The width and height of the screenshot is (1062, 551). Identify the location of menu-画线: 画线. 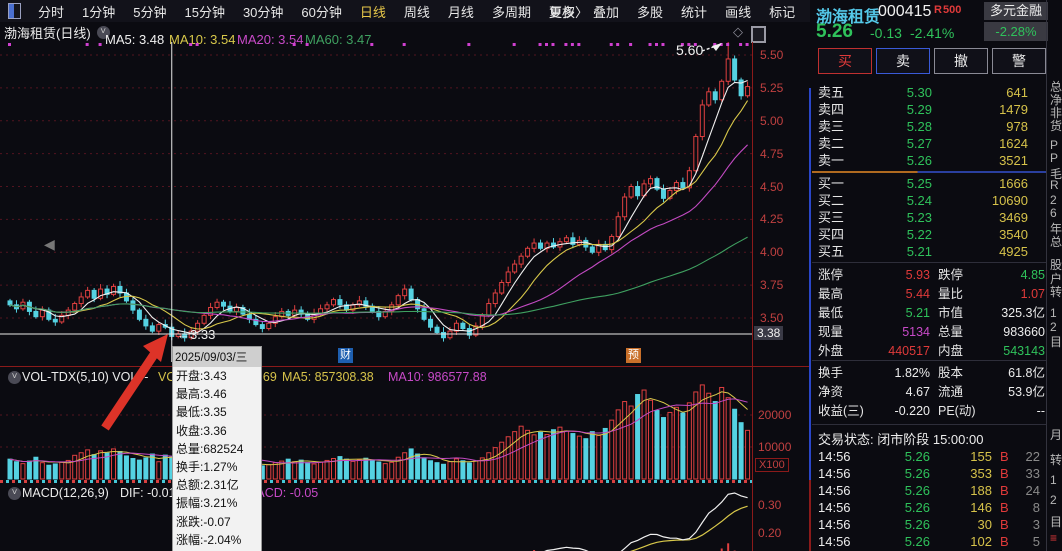
(738, 11).